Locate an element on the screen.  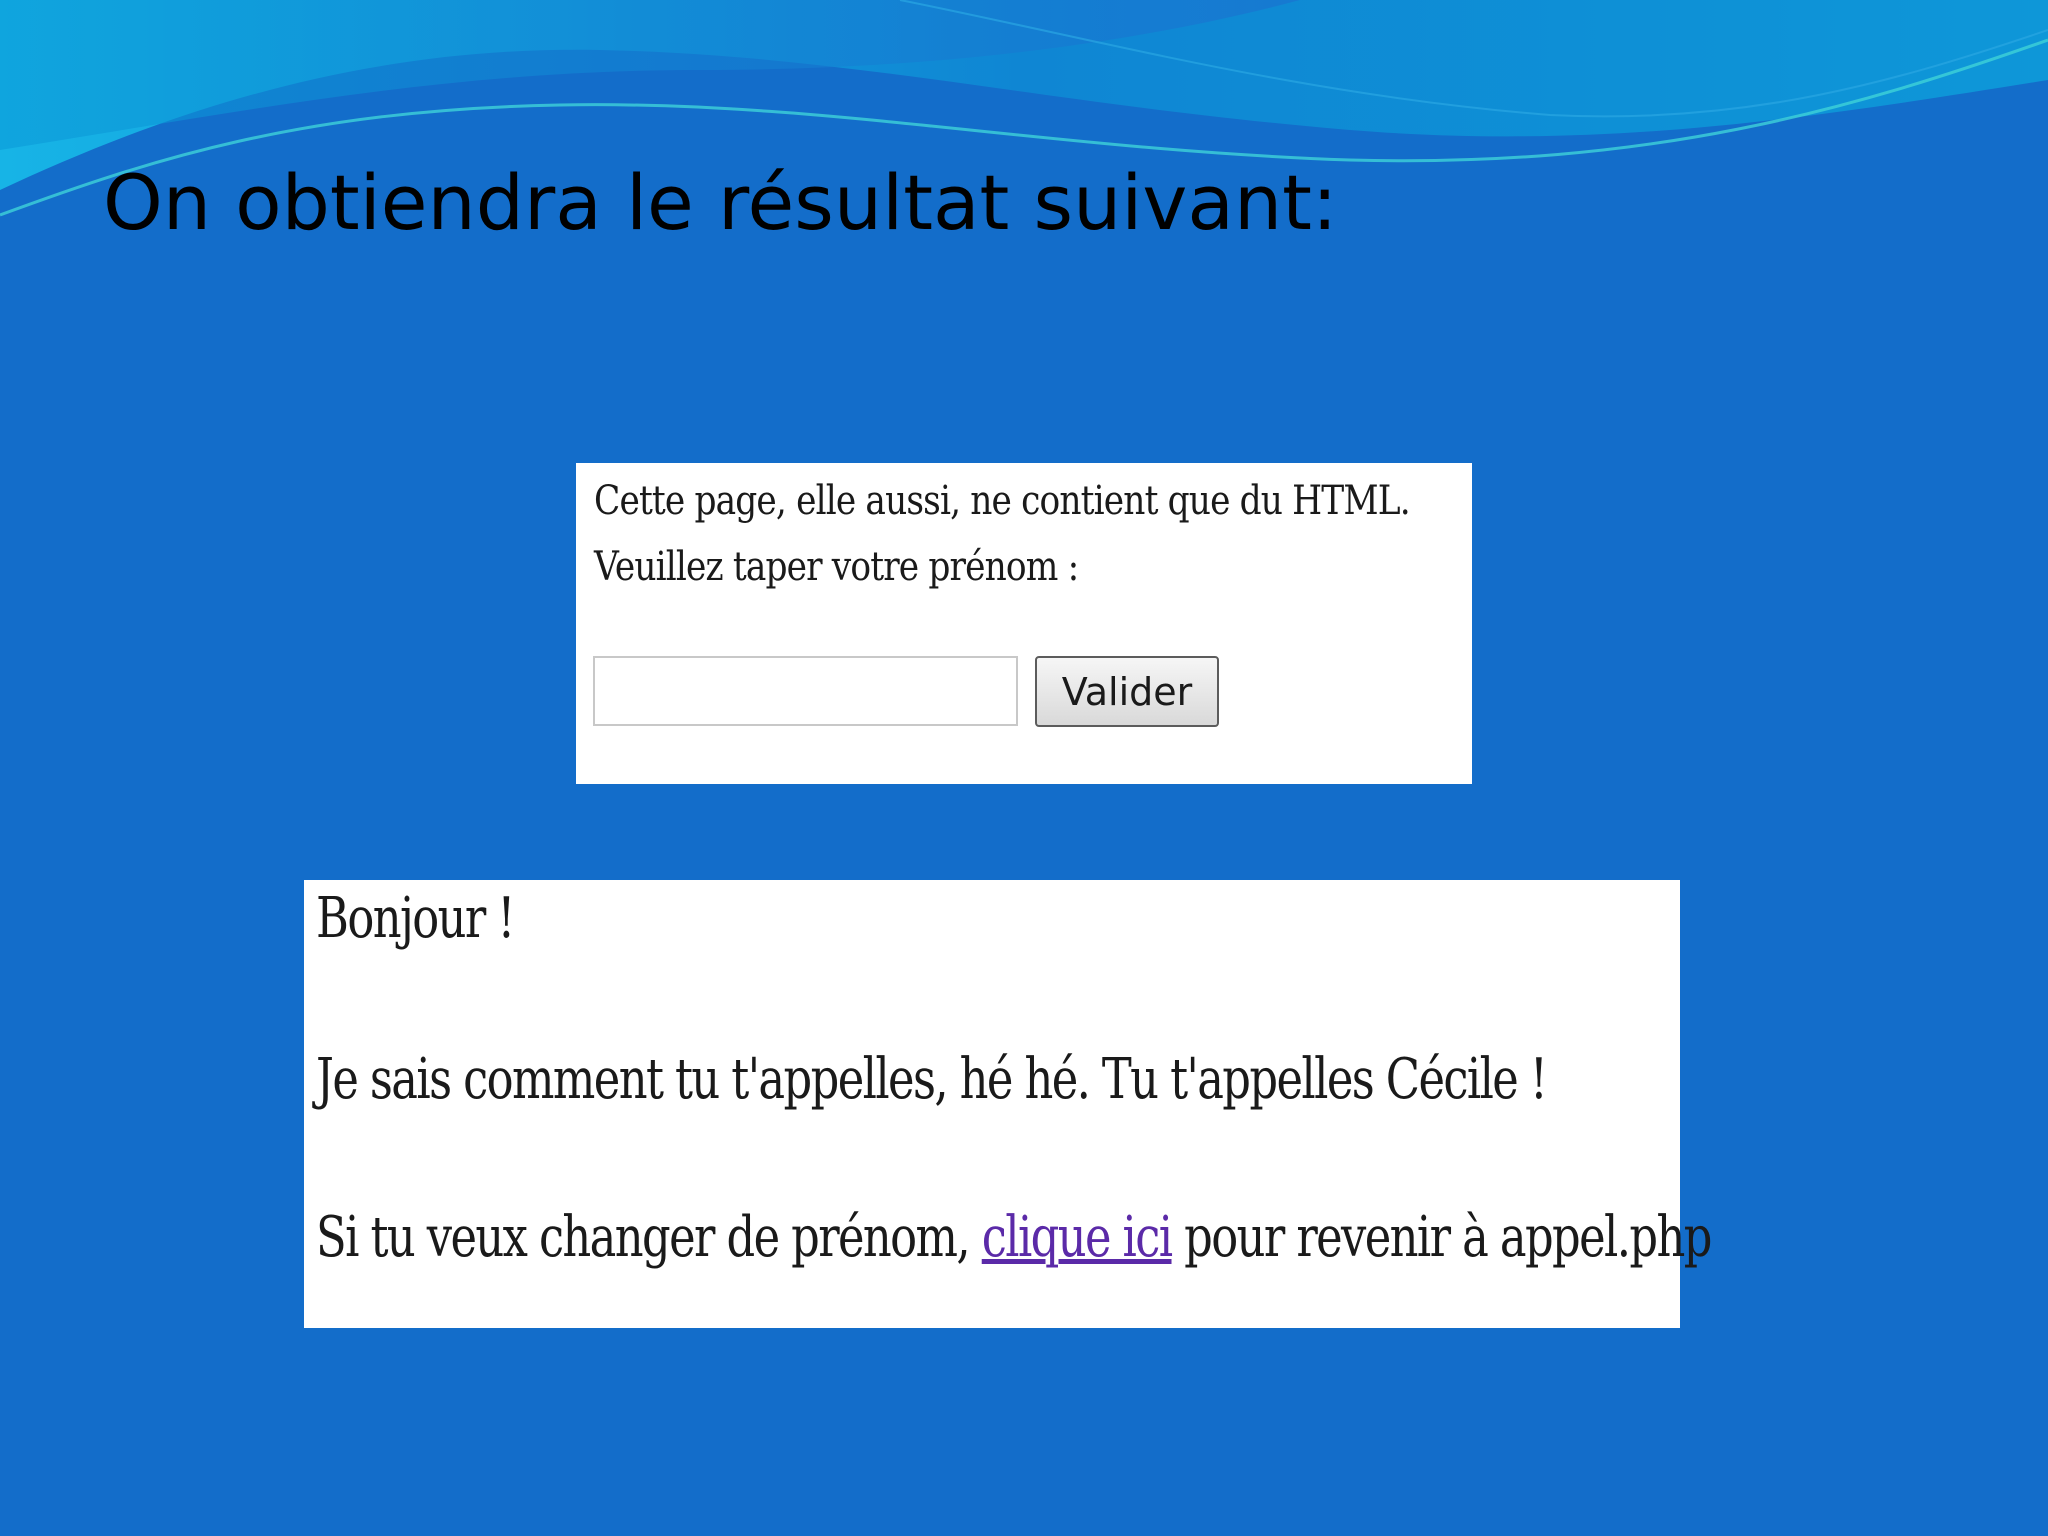
back-link: clique ici is located at coordinates (1077, 1237).